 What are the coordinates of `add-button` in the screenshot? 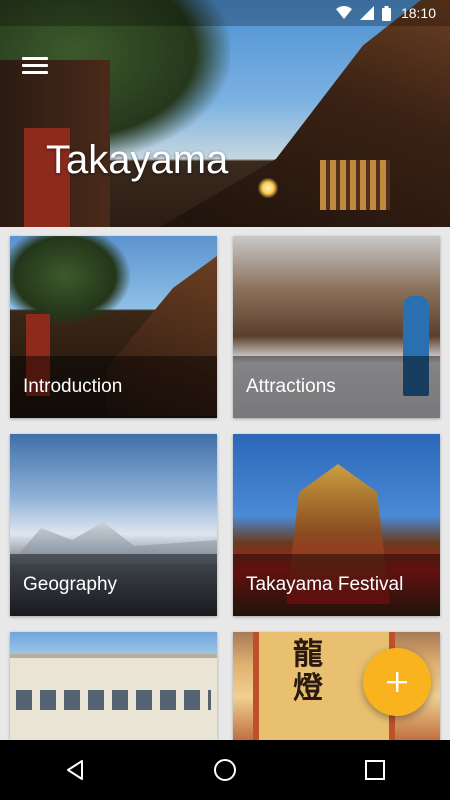 It's located at (397, 682).